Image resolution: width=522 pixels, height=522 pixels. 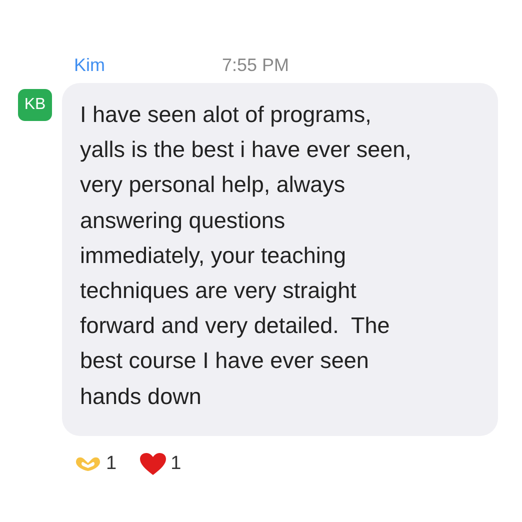 I want to click on timestamp: 7:55 PM, so click(x=256, y=65).